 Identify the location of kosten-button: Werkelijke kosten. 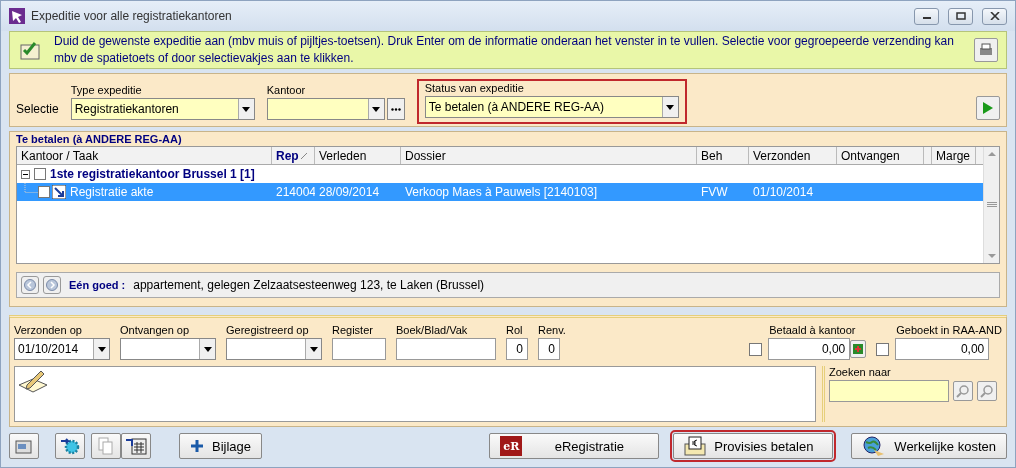
(929, 446).